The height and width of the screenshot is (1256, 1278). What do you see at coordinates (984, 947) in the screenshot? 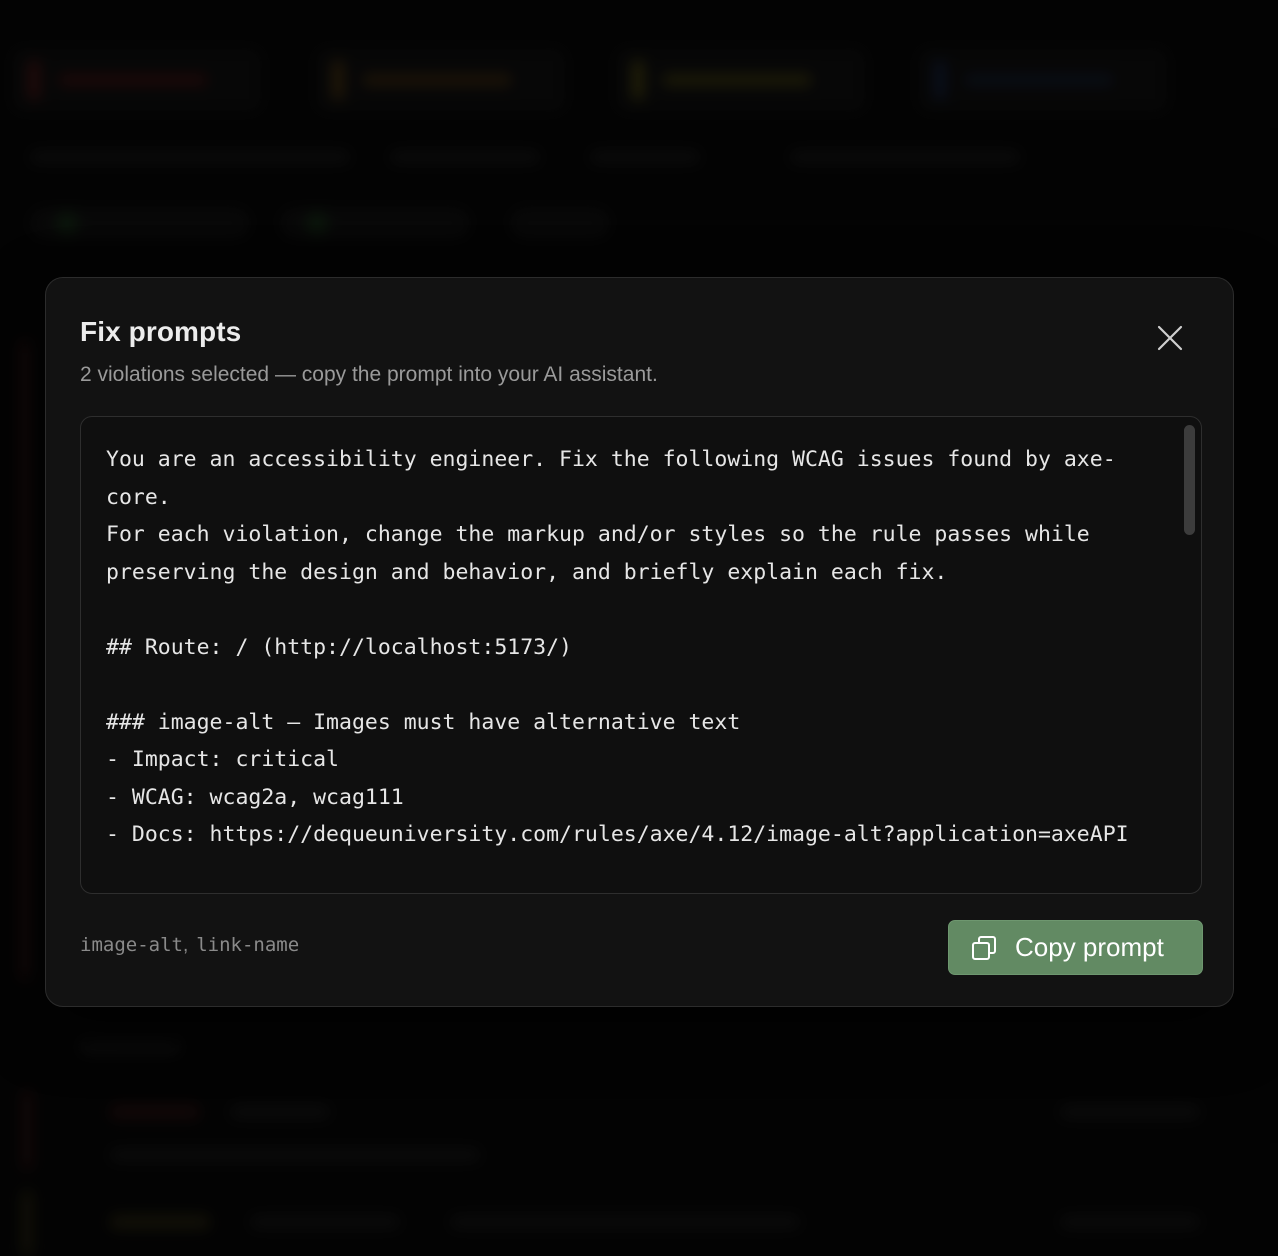
I see `copy-icon` at bounding box center [984, 947].